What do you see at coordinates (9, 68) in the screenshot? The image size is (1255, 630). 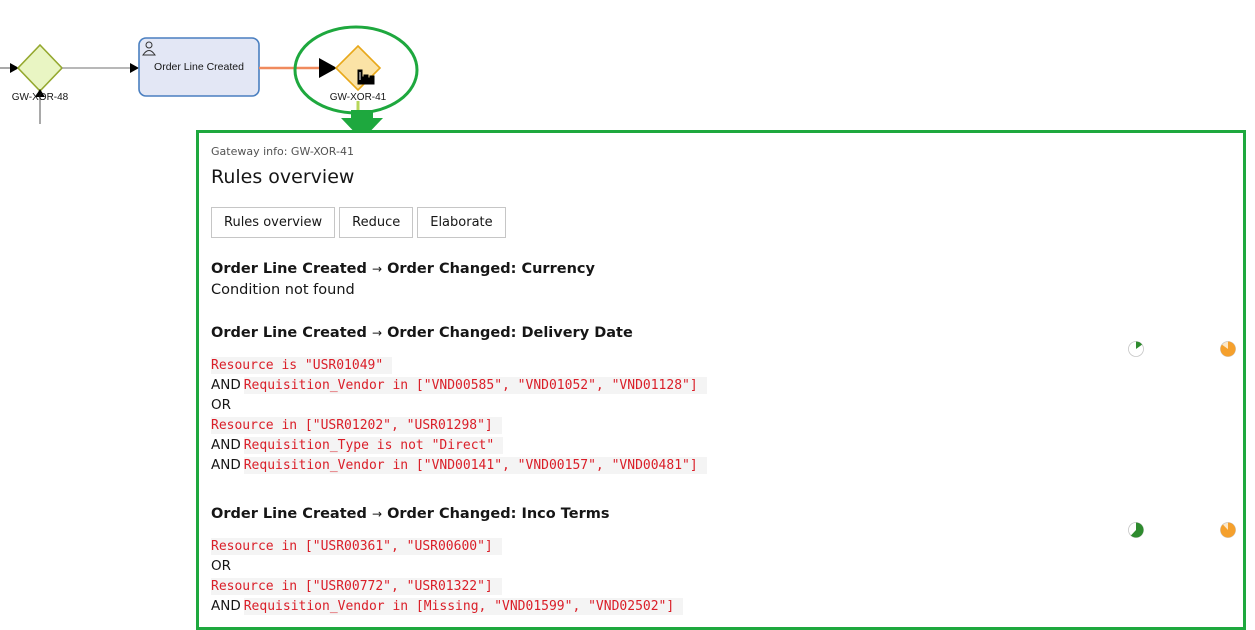 I see `sequence-flow-in` at bounding box center [9, 68].